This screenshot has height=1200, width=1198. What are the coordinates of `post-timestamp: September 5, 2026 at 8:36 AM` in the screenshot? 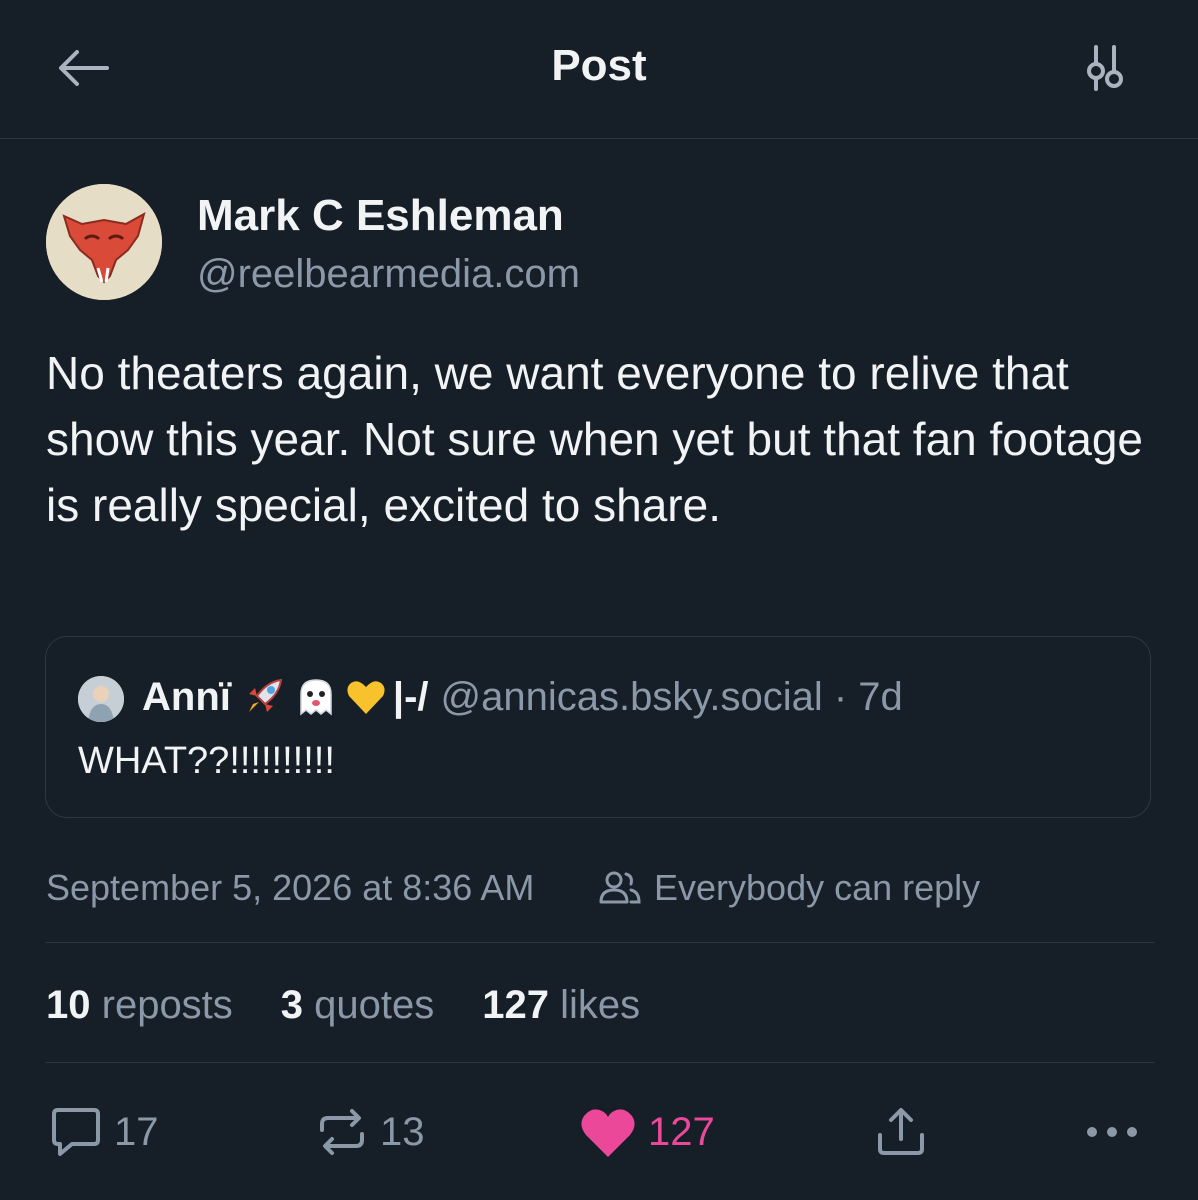 It's located at (290, 887).